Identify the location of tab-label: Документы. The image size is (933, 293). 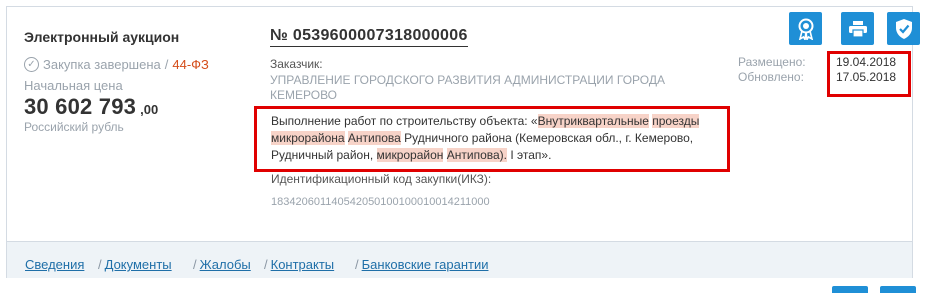
(138, 264).